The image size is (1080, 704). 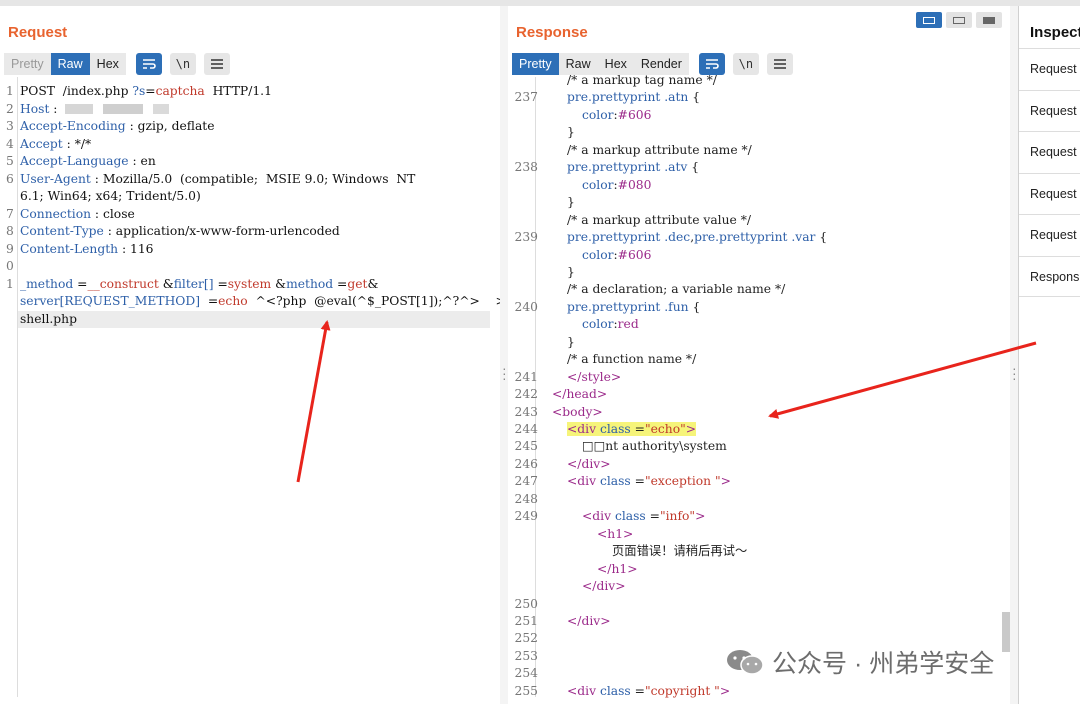 What do you see at coordinates (313, 401) in the screenshot?
I see `arrow-to-payload` at bounding box center [313, 401].